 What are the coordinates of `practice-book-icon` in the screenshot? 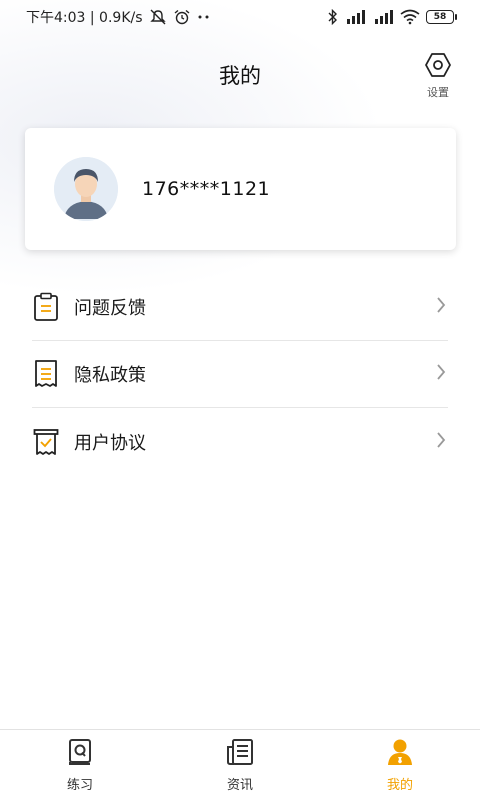 It's located at (80, 754).